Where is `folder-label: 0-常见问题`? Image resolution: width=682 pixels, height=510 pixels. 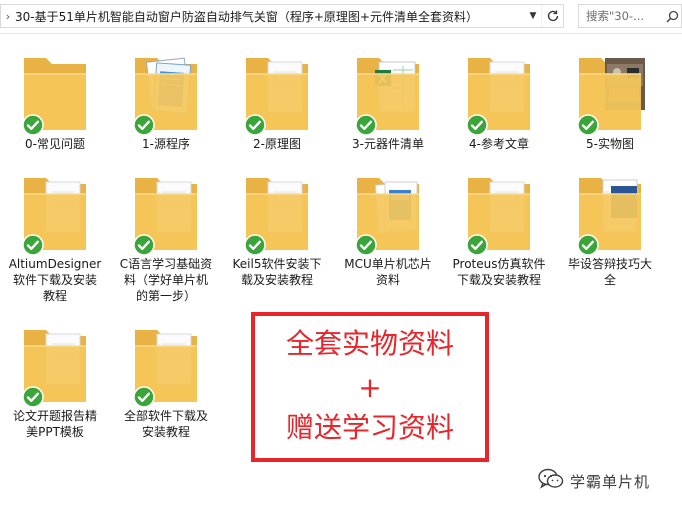 folder-label: 0-常见问题 is located at coordinates (55, 144).